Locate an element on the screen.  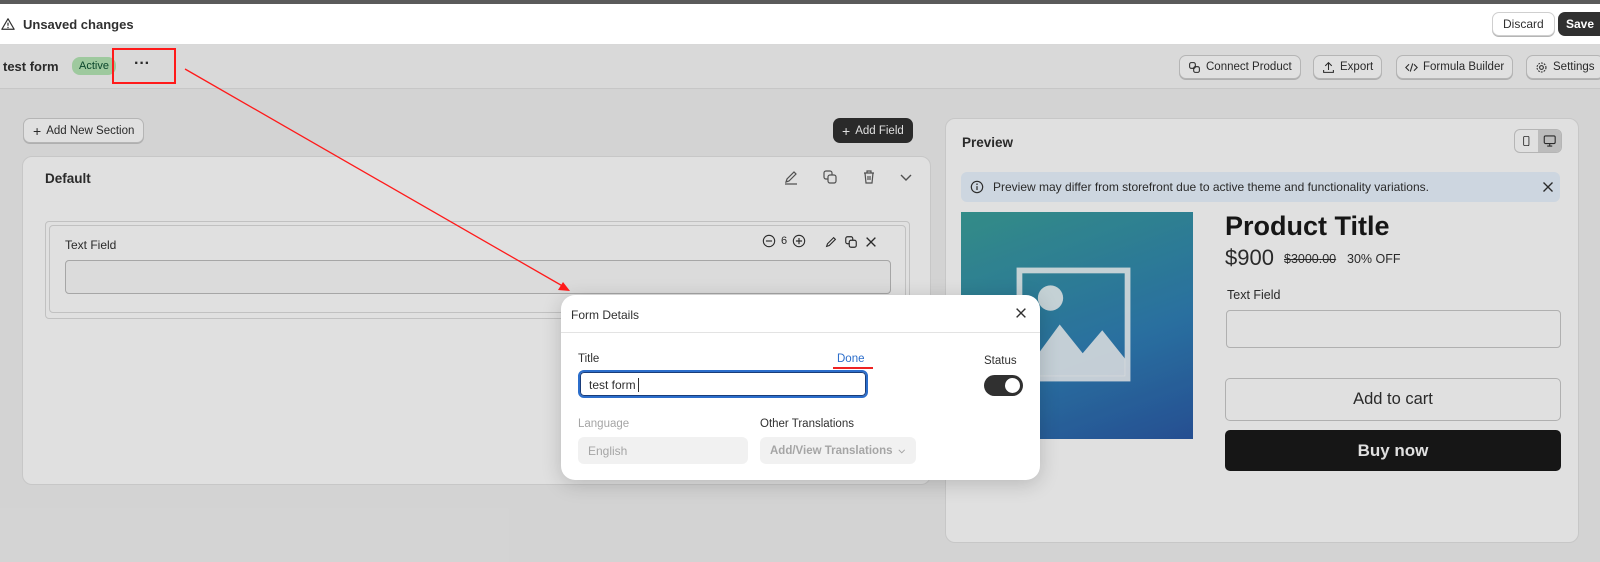
title-input-value: test form is located at coordinates (612, 385).